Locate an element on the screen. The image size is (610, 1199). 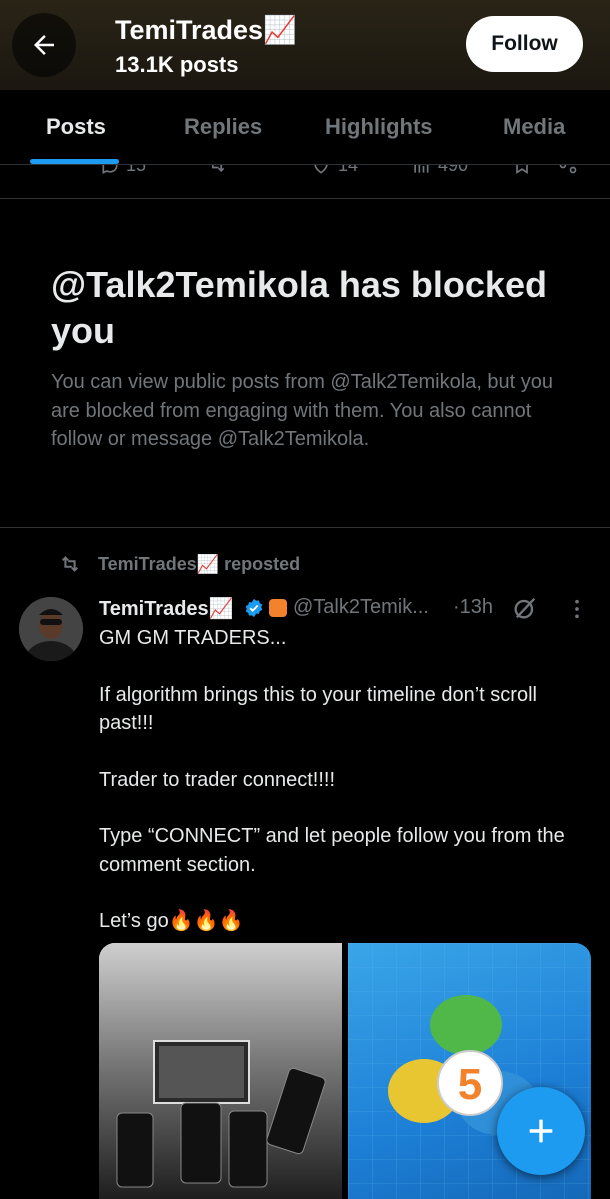
like-count: 14 is located at coordinates (348, 170).